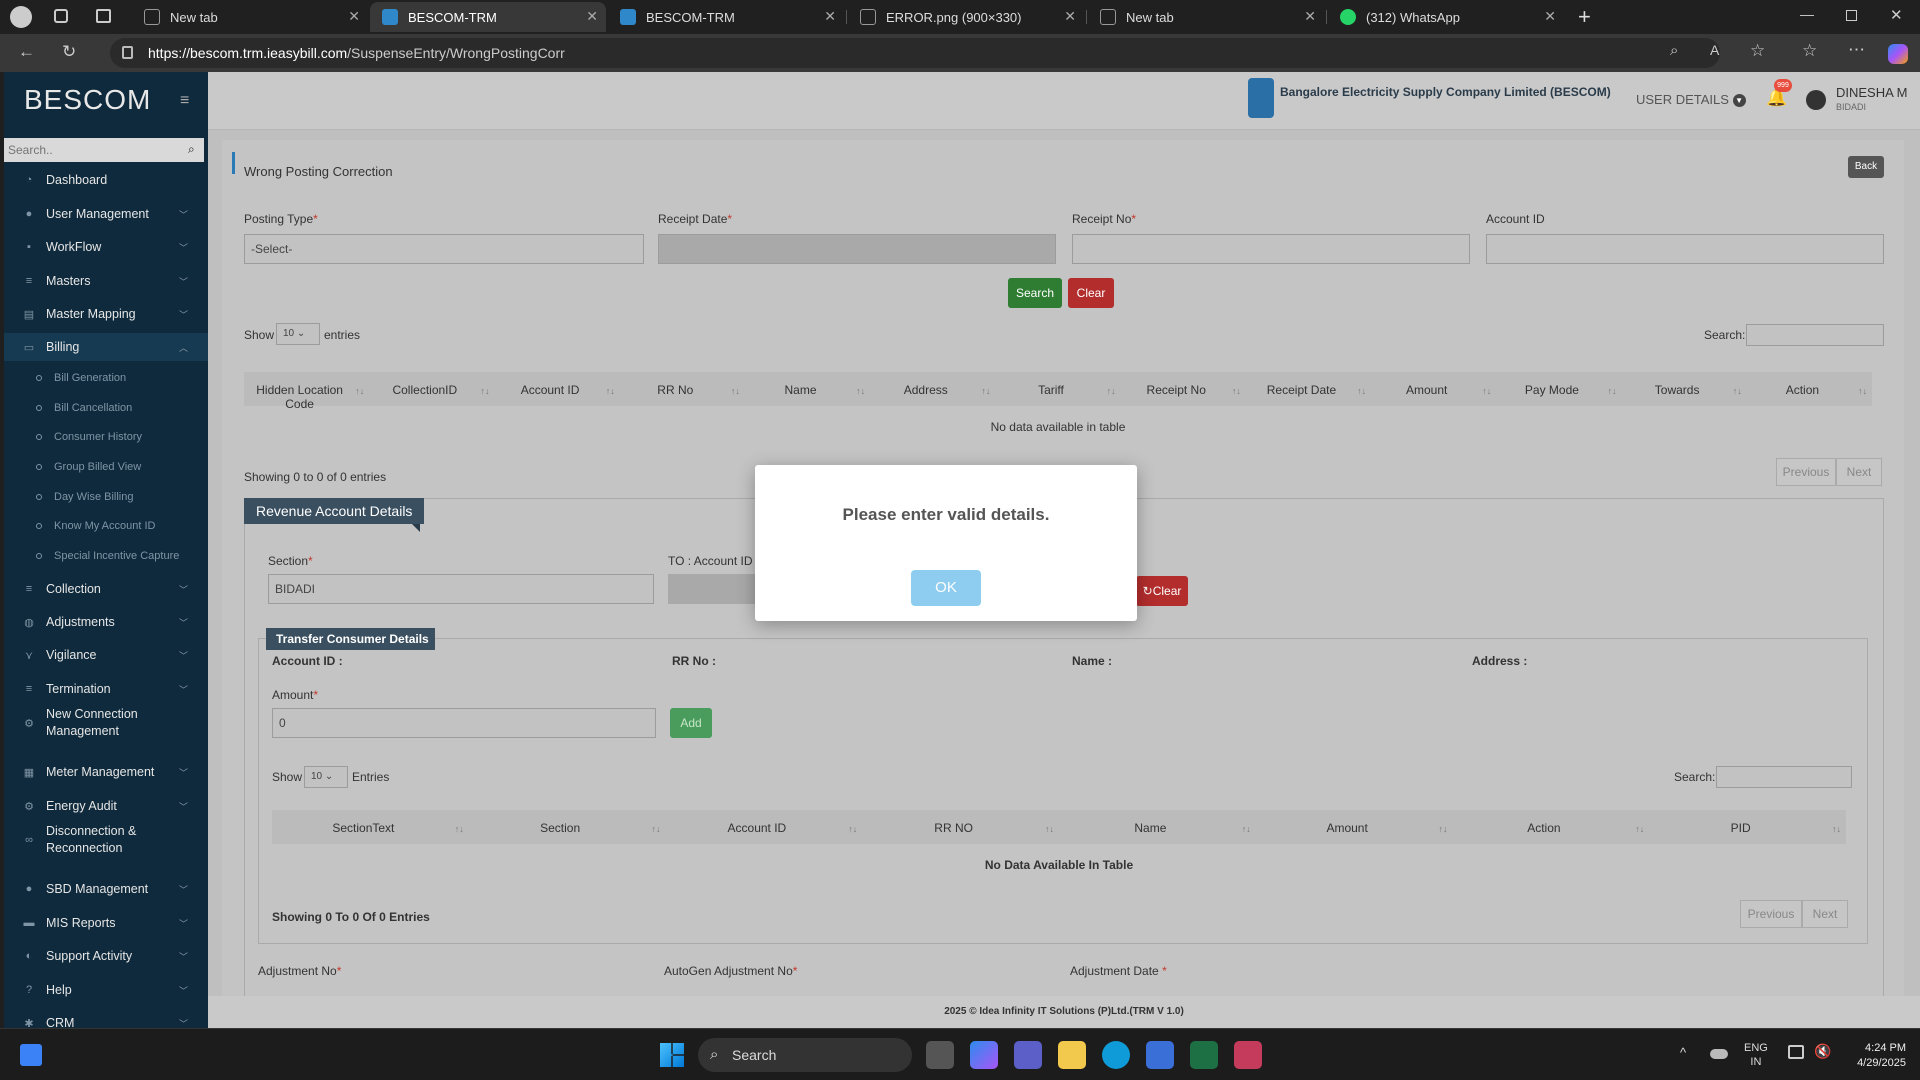 This screenshot has height=1080, width=1920. What do you see at coordinates (960, 1054) in the screenshot?
I see `windows-taskbar: ⌕ Search ^ ENG IN 🔇 4:24 PM 4/29/2025` at bounding box center [960, 1054].